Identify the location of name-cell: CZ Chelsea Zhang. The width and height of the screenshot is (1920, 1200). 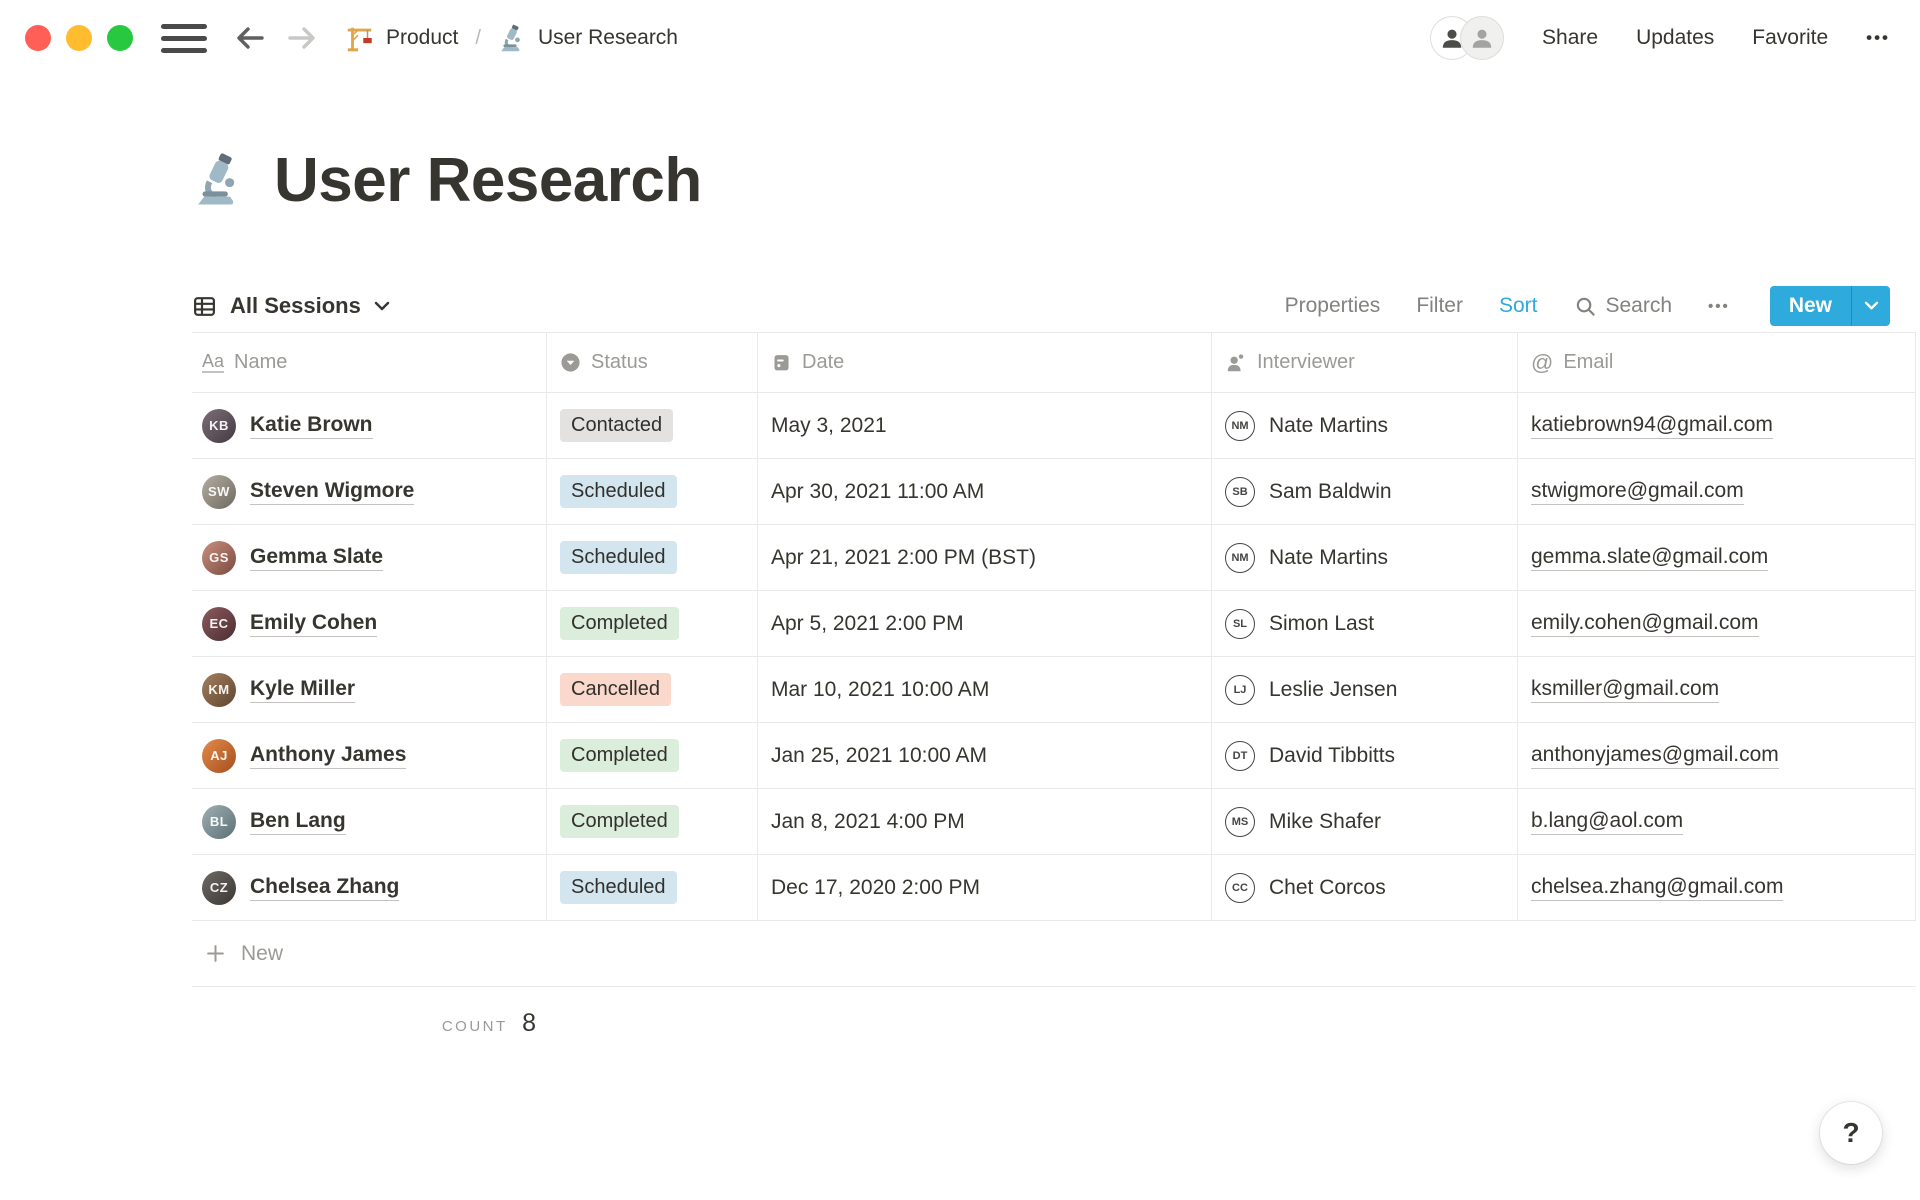
(369, 888).